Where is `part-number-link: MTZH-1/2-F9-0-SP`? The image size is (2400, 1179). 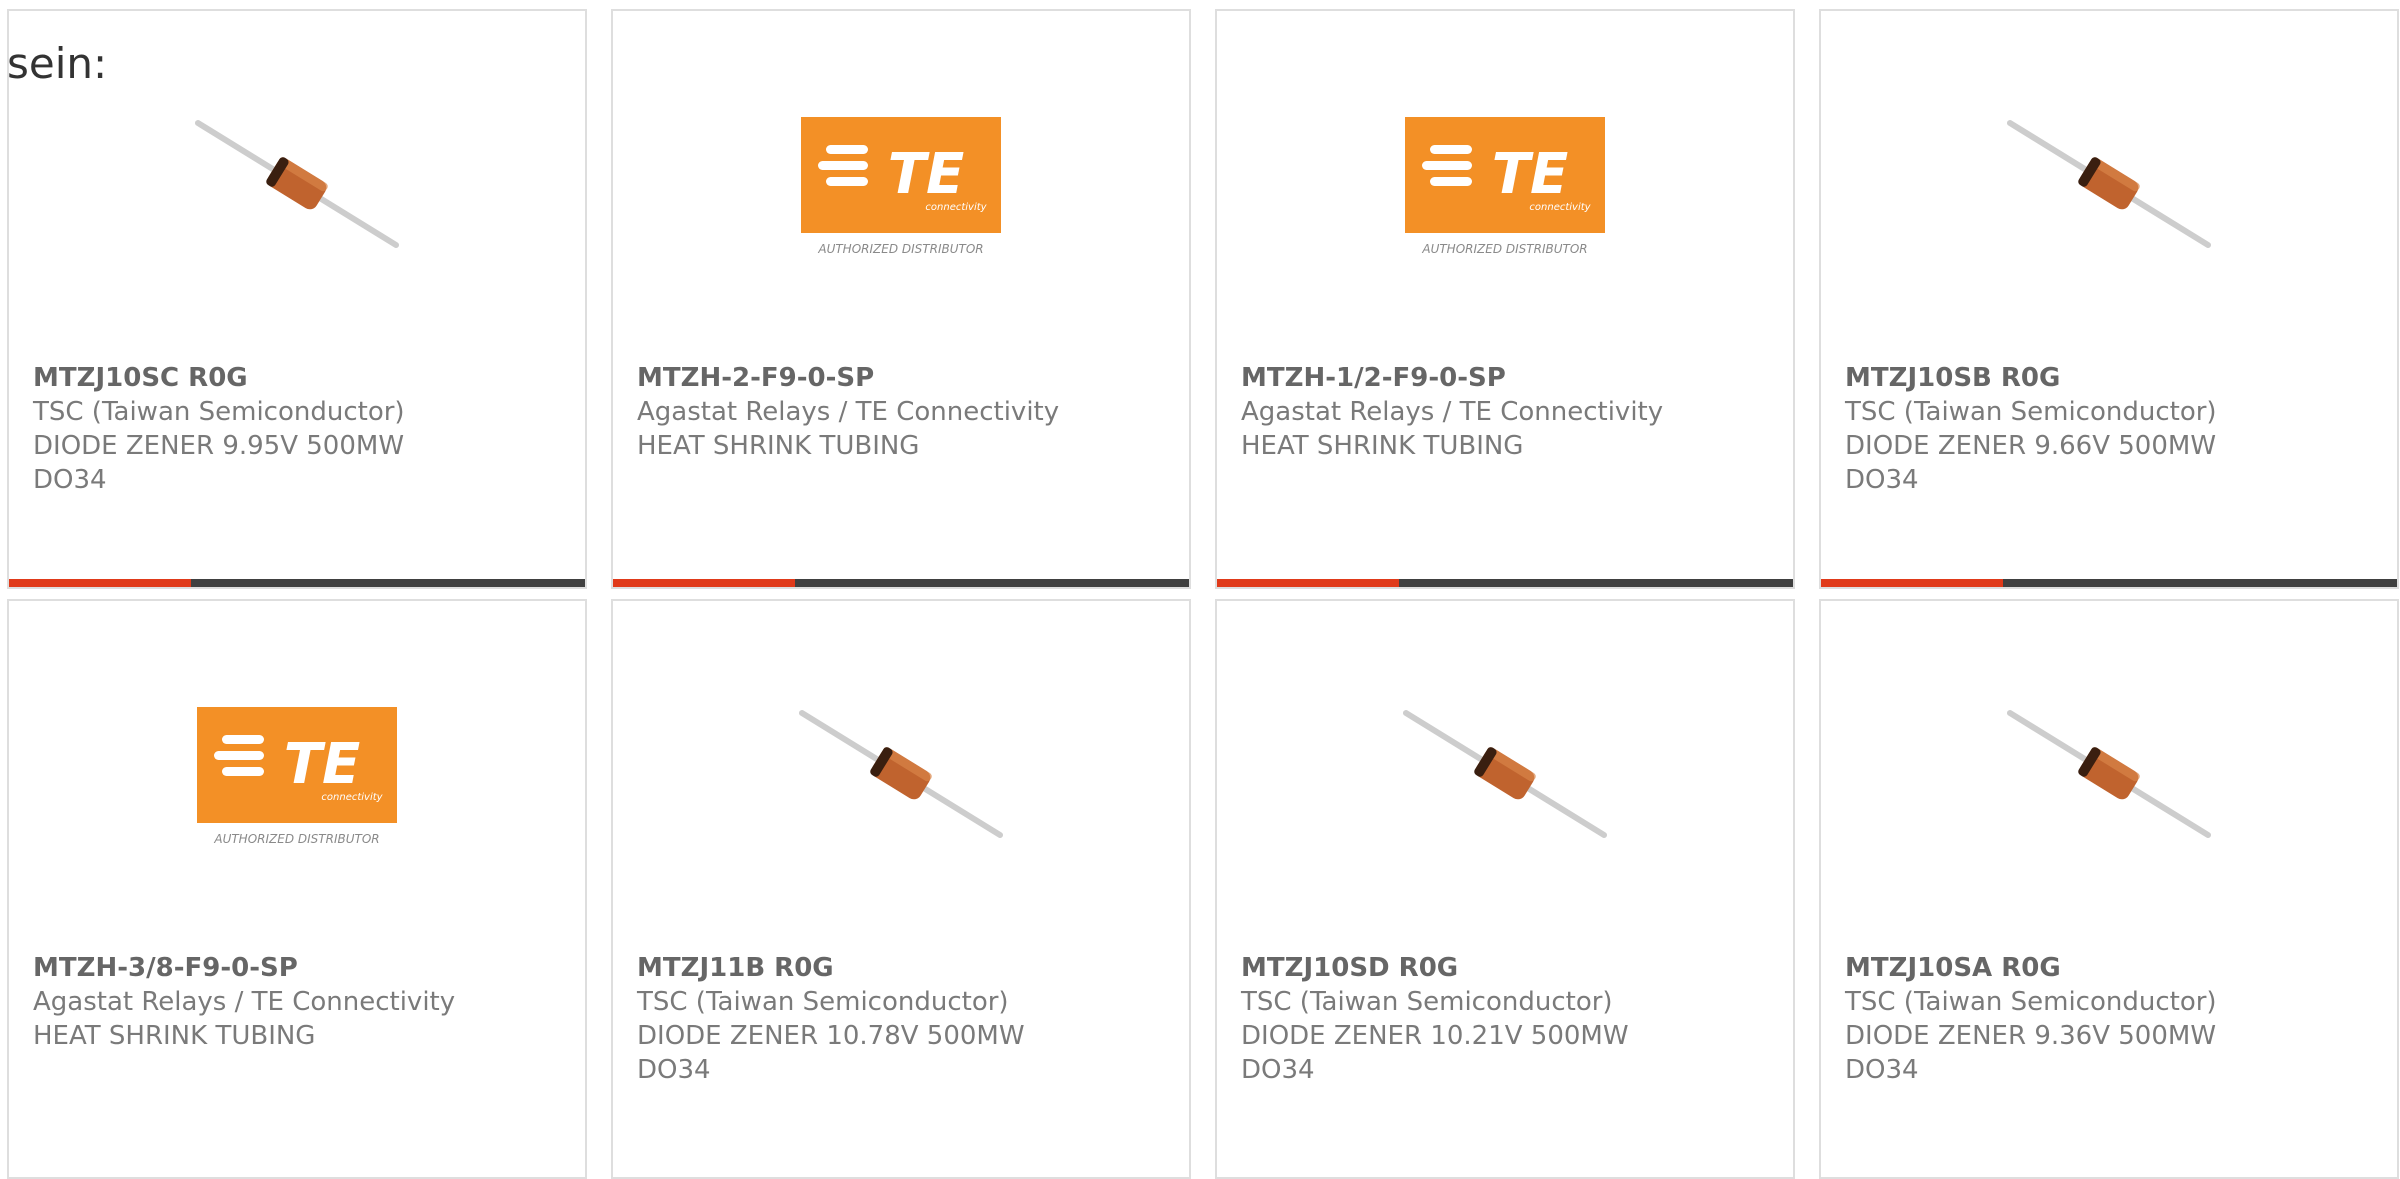 part-number-link: MTZH-1/2-F9-0-SP is located at coordinates (1507, 378).